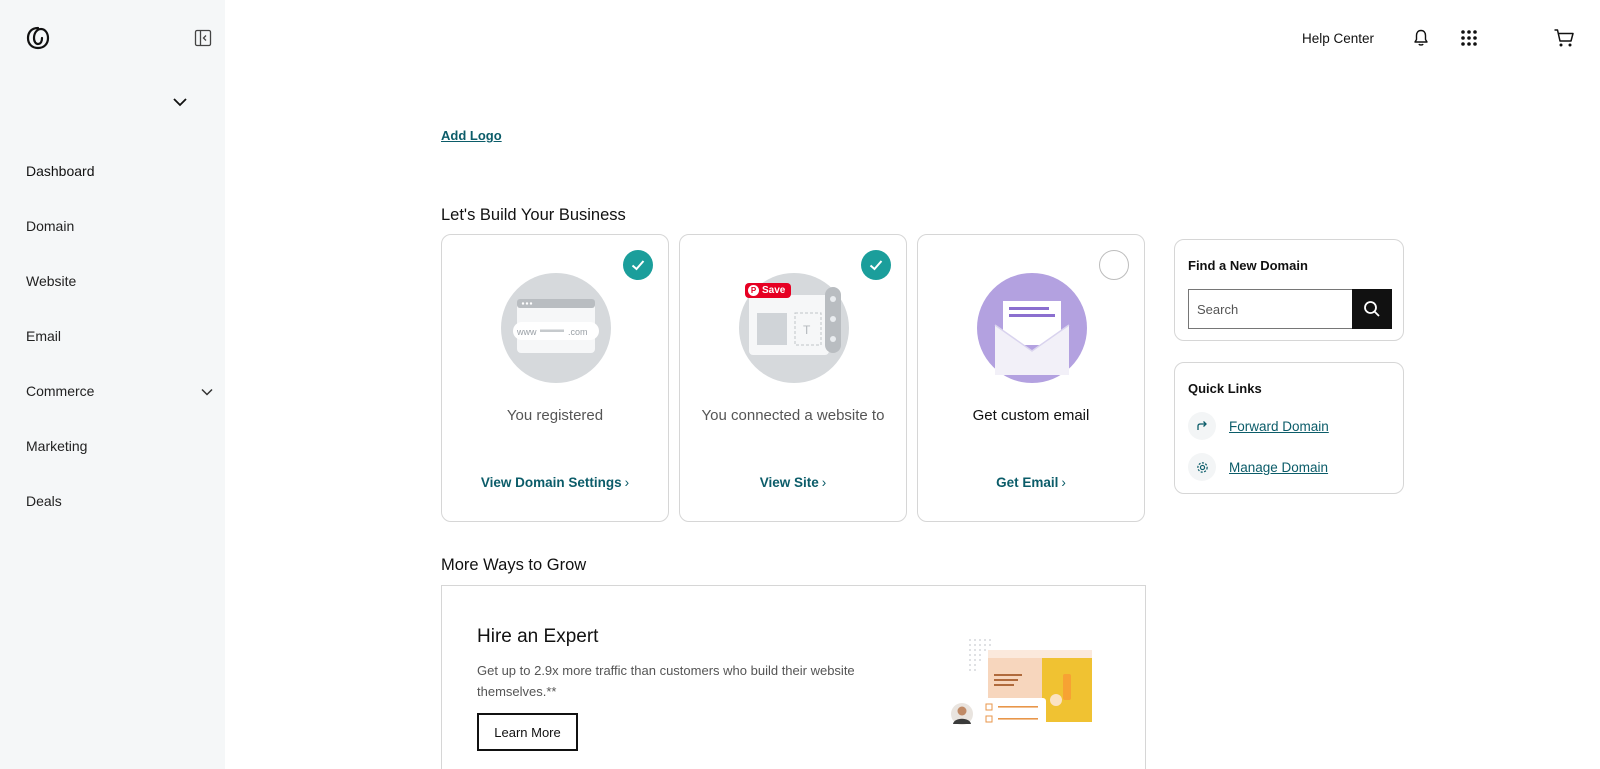  What do you see at coordinates (753, 290) in the screenshot?
I see `pinterest-icon: P` at bounding box center [753, 290].